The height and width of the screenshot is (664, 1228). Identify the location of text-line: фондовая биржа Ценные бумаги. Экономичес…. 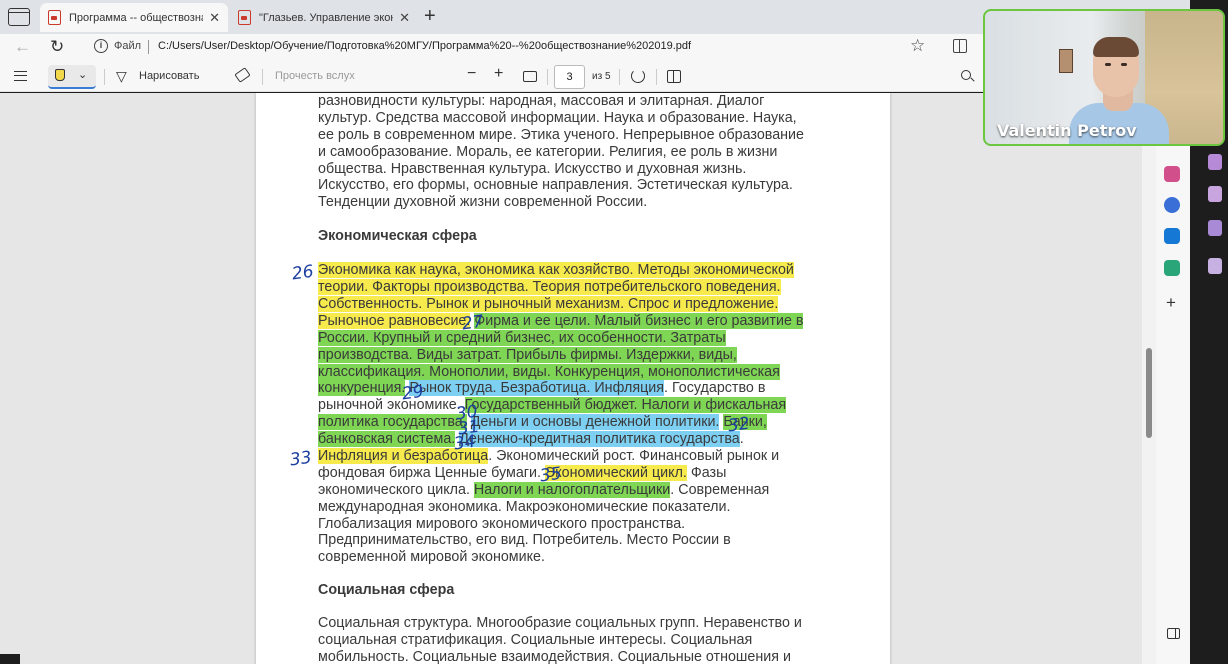
(578, 473).